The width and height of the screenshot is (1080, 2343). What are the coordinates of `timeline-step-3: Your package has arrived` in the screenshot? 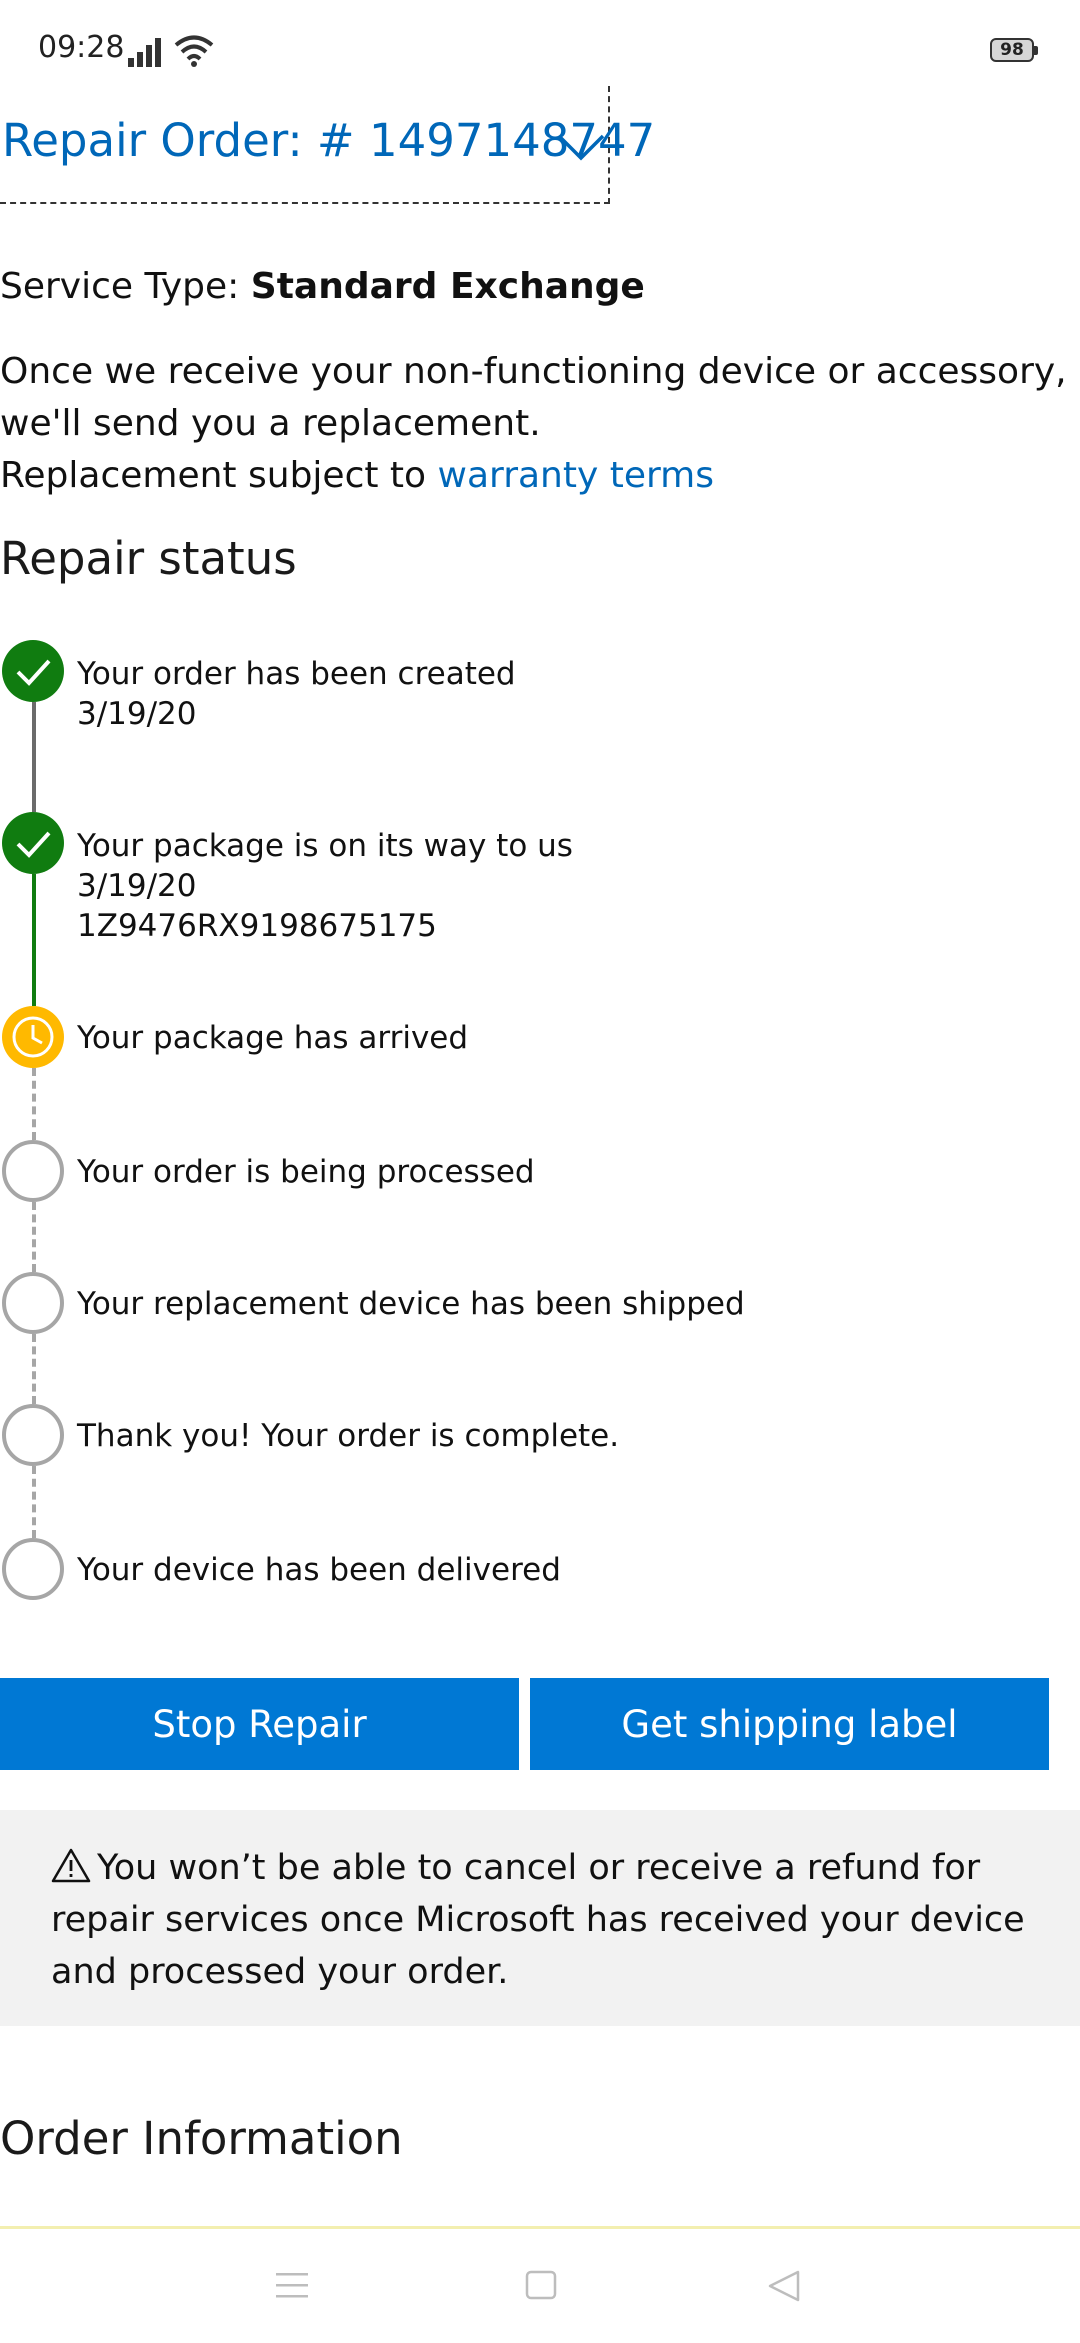 It's located at (272, 1038).